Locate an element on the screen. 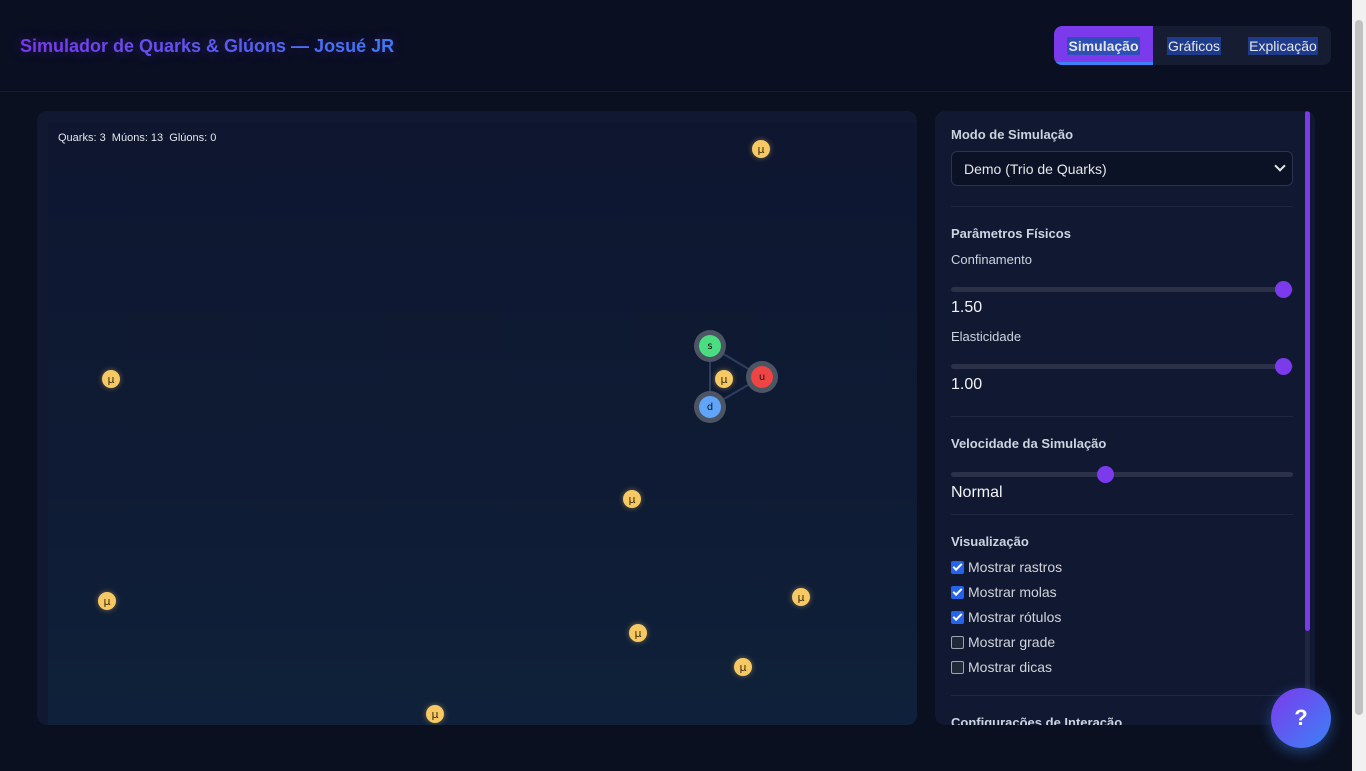 The height and width of the screenshot is (771, 1366). elasticity-label: Elasticidade is located at coordinates (986, 336).